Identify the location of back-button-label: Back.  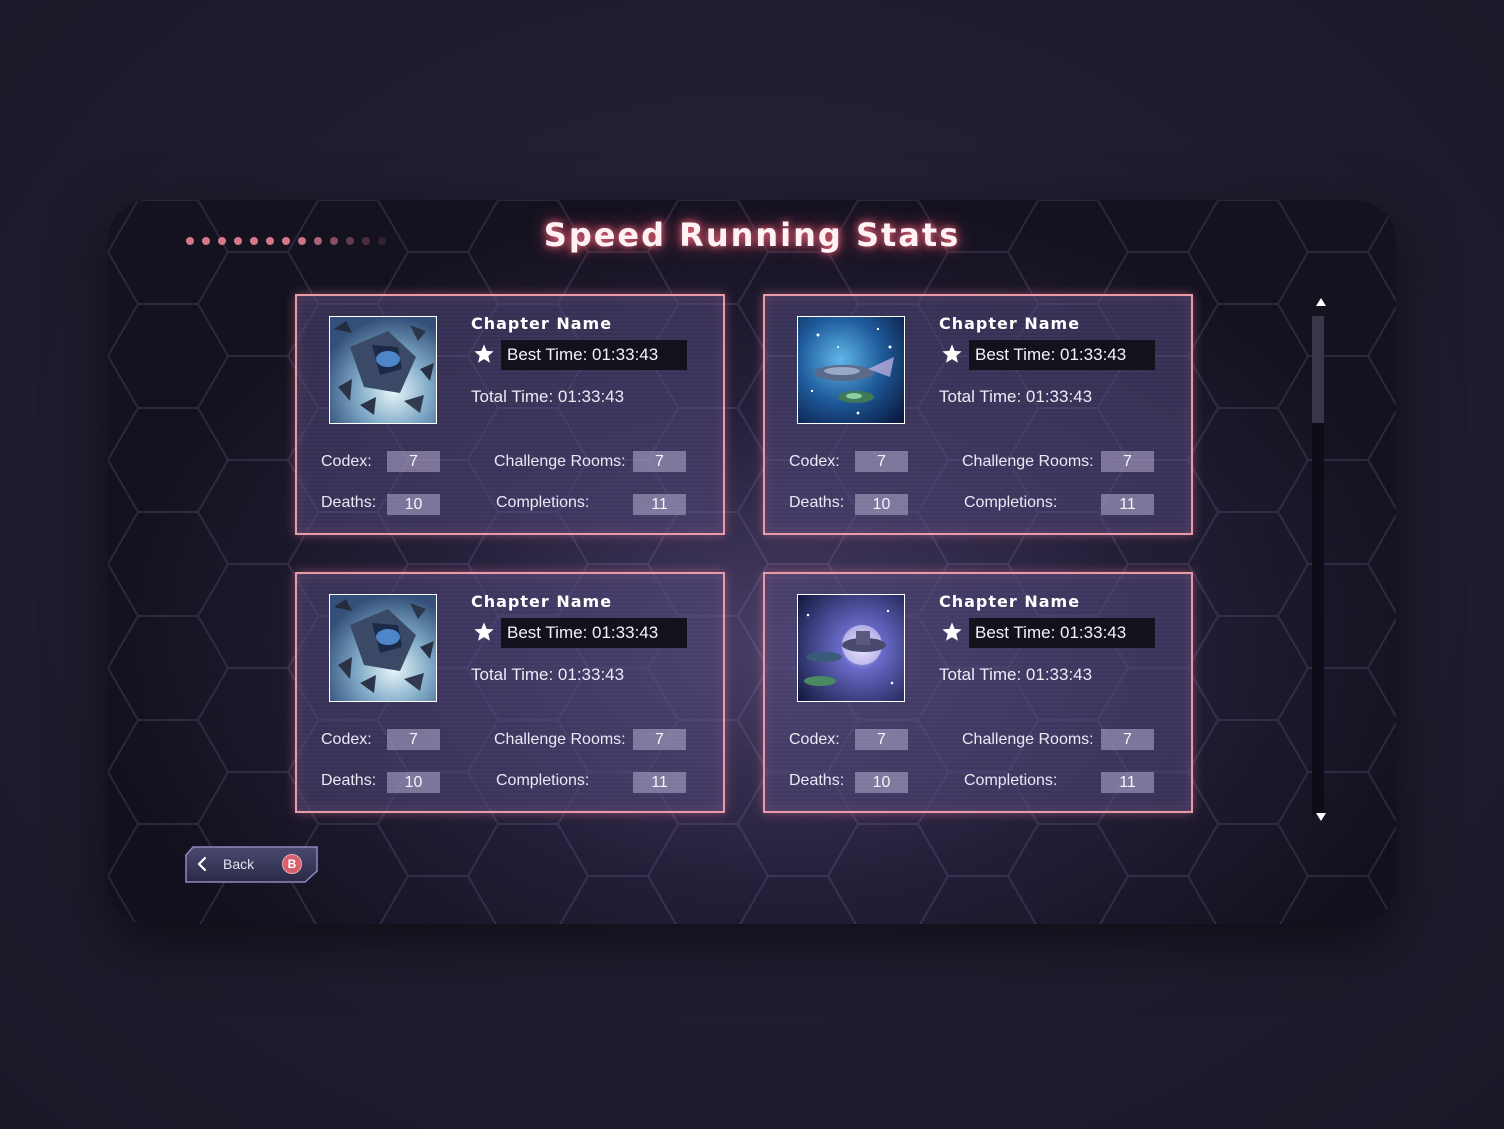
(239, 864).